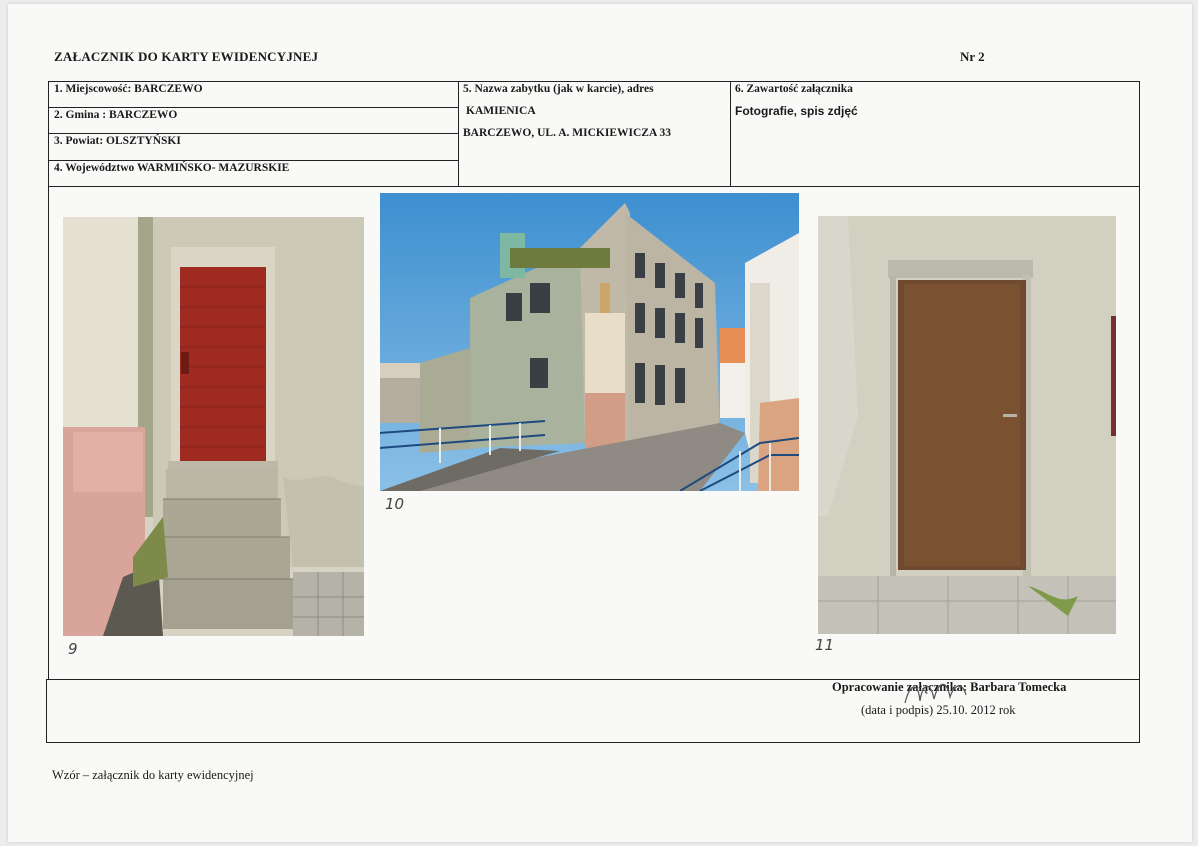 This screenshot has height=846, width=1198. What do you see at coordinates (117, 141) in the screenshot?
I see `field-powiat: 3. Powiat: OLSZTYŃSKI` at bounding box center [117, 141].